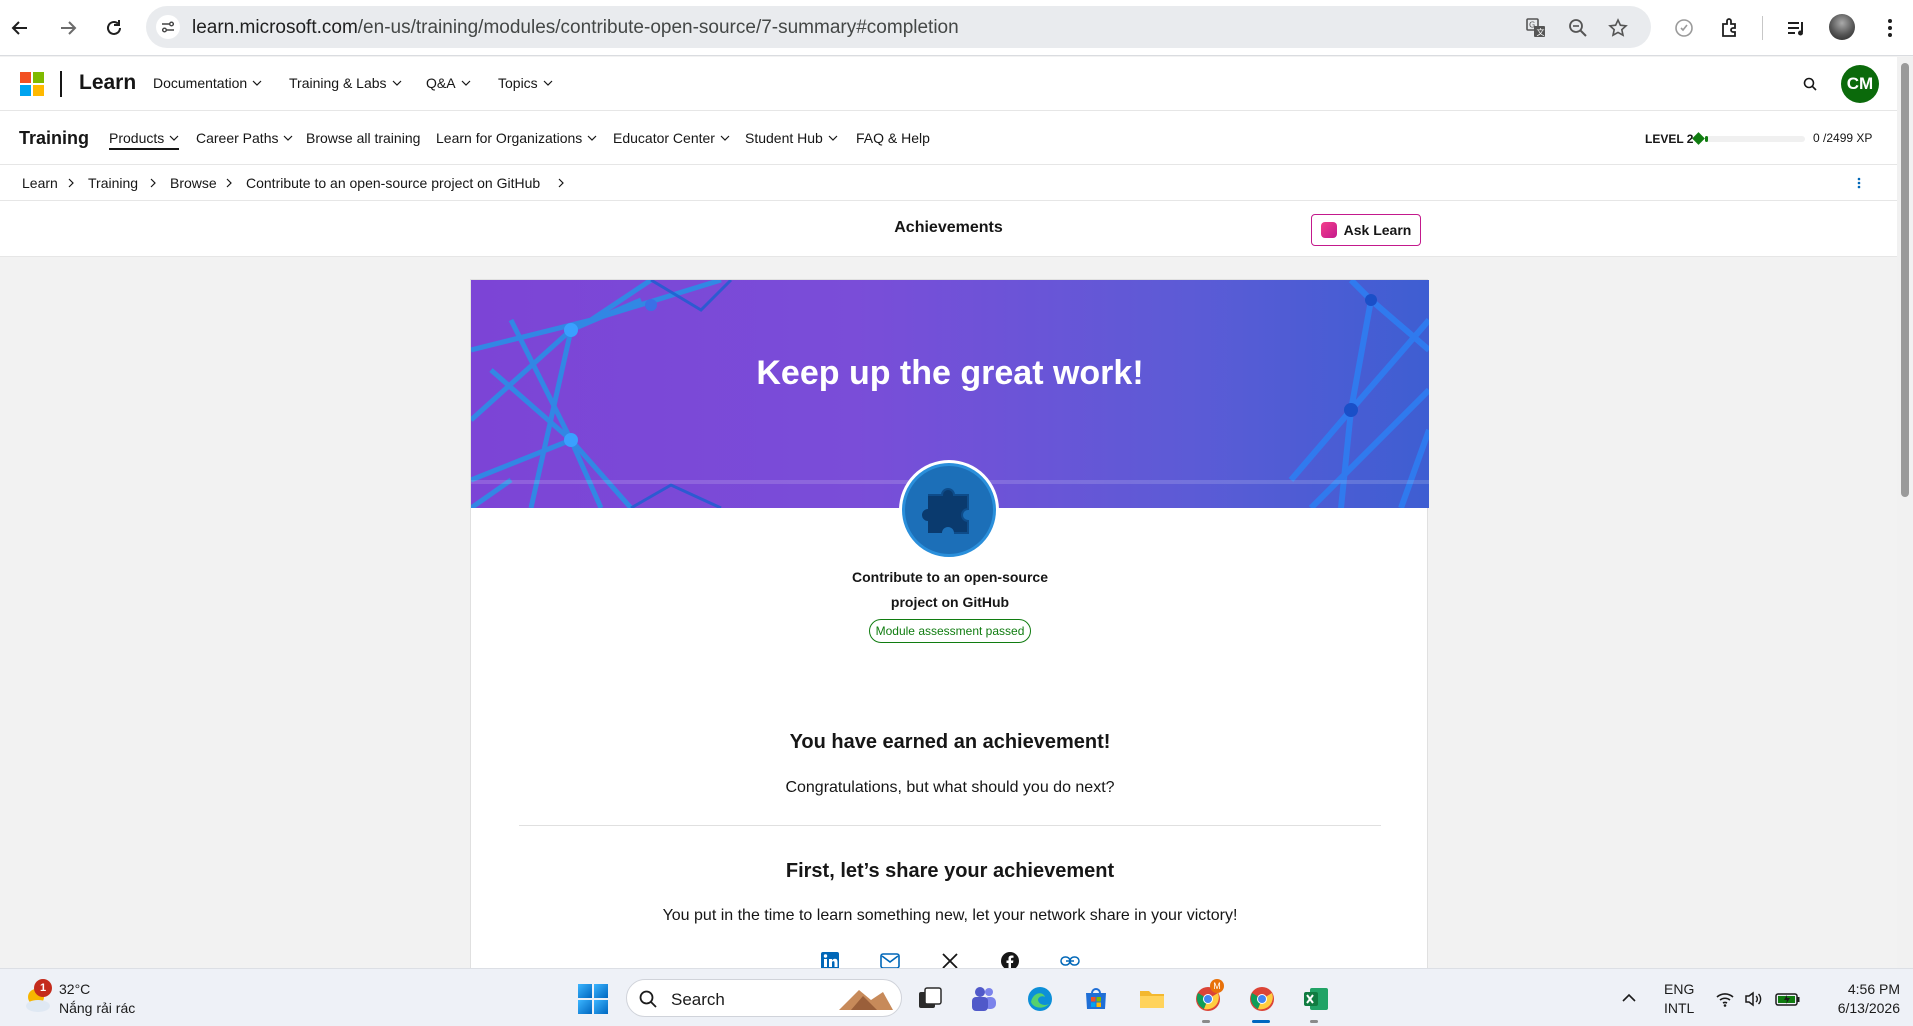  I want to click on tnav-career-paths: Career Paths, so click(244, 138).